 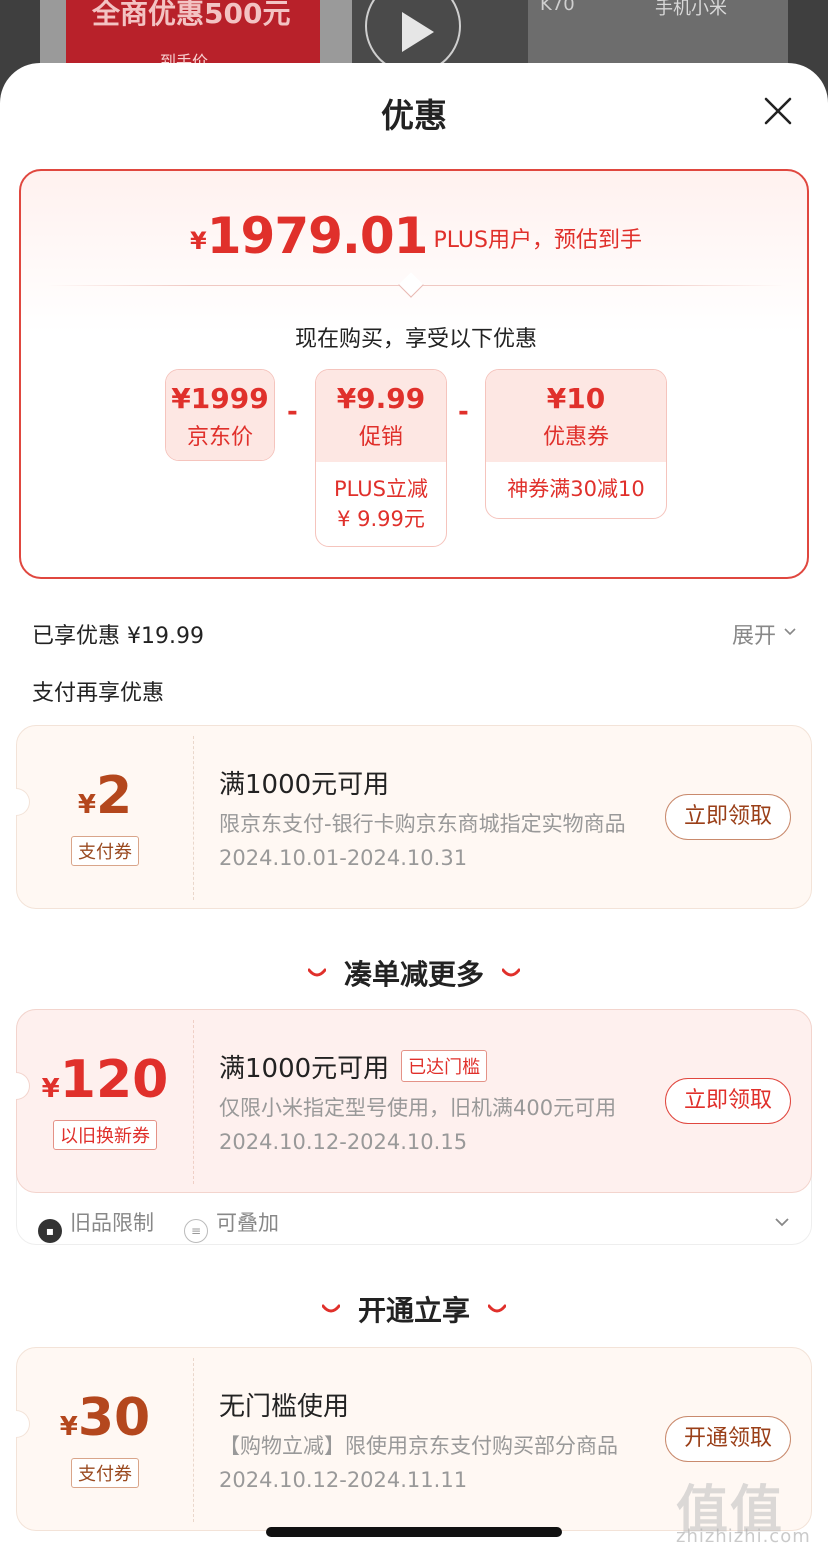 I want to click on sheet-title: 优惠, so click(x=414, y=115).